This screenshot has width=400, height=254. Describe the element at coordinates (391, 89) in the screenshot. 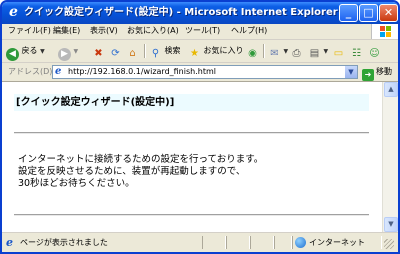

I see `scroll-up-icon: ▲` at that location.